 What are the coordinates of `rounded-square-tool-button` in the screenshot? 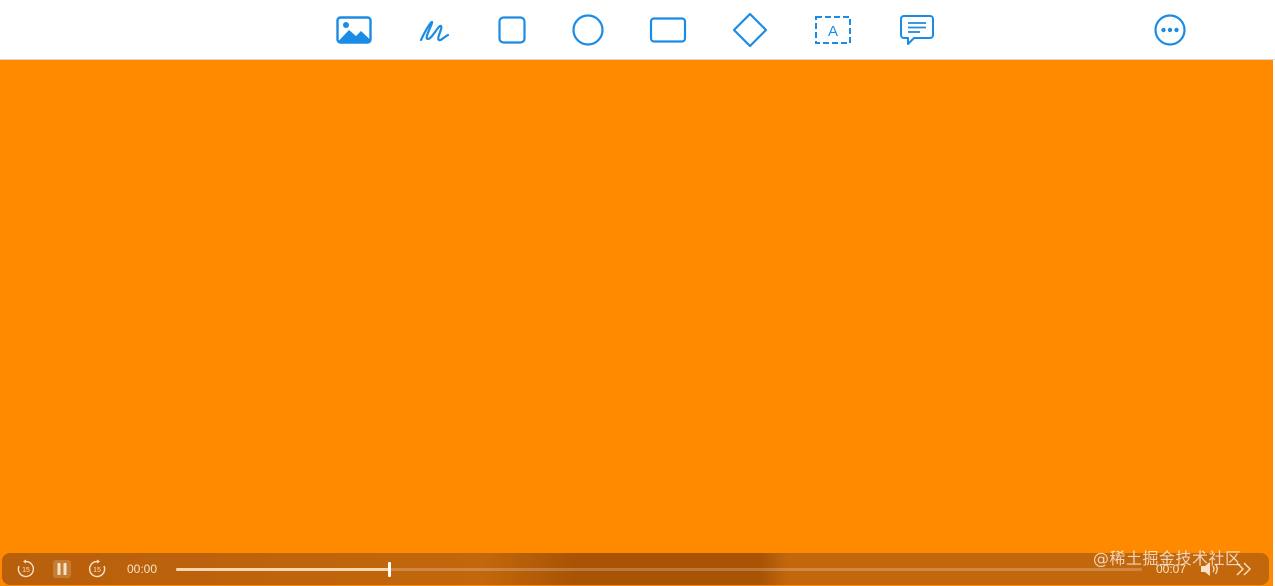 It's located at (512, 30).